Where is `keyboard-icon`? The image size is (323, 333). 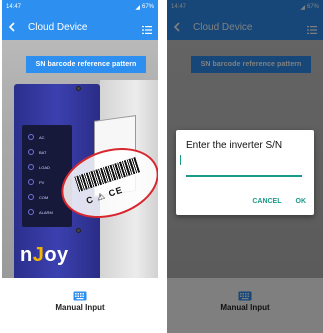
keyboard-icon is located at coordinates (80, 294).